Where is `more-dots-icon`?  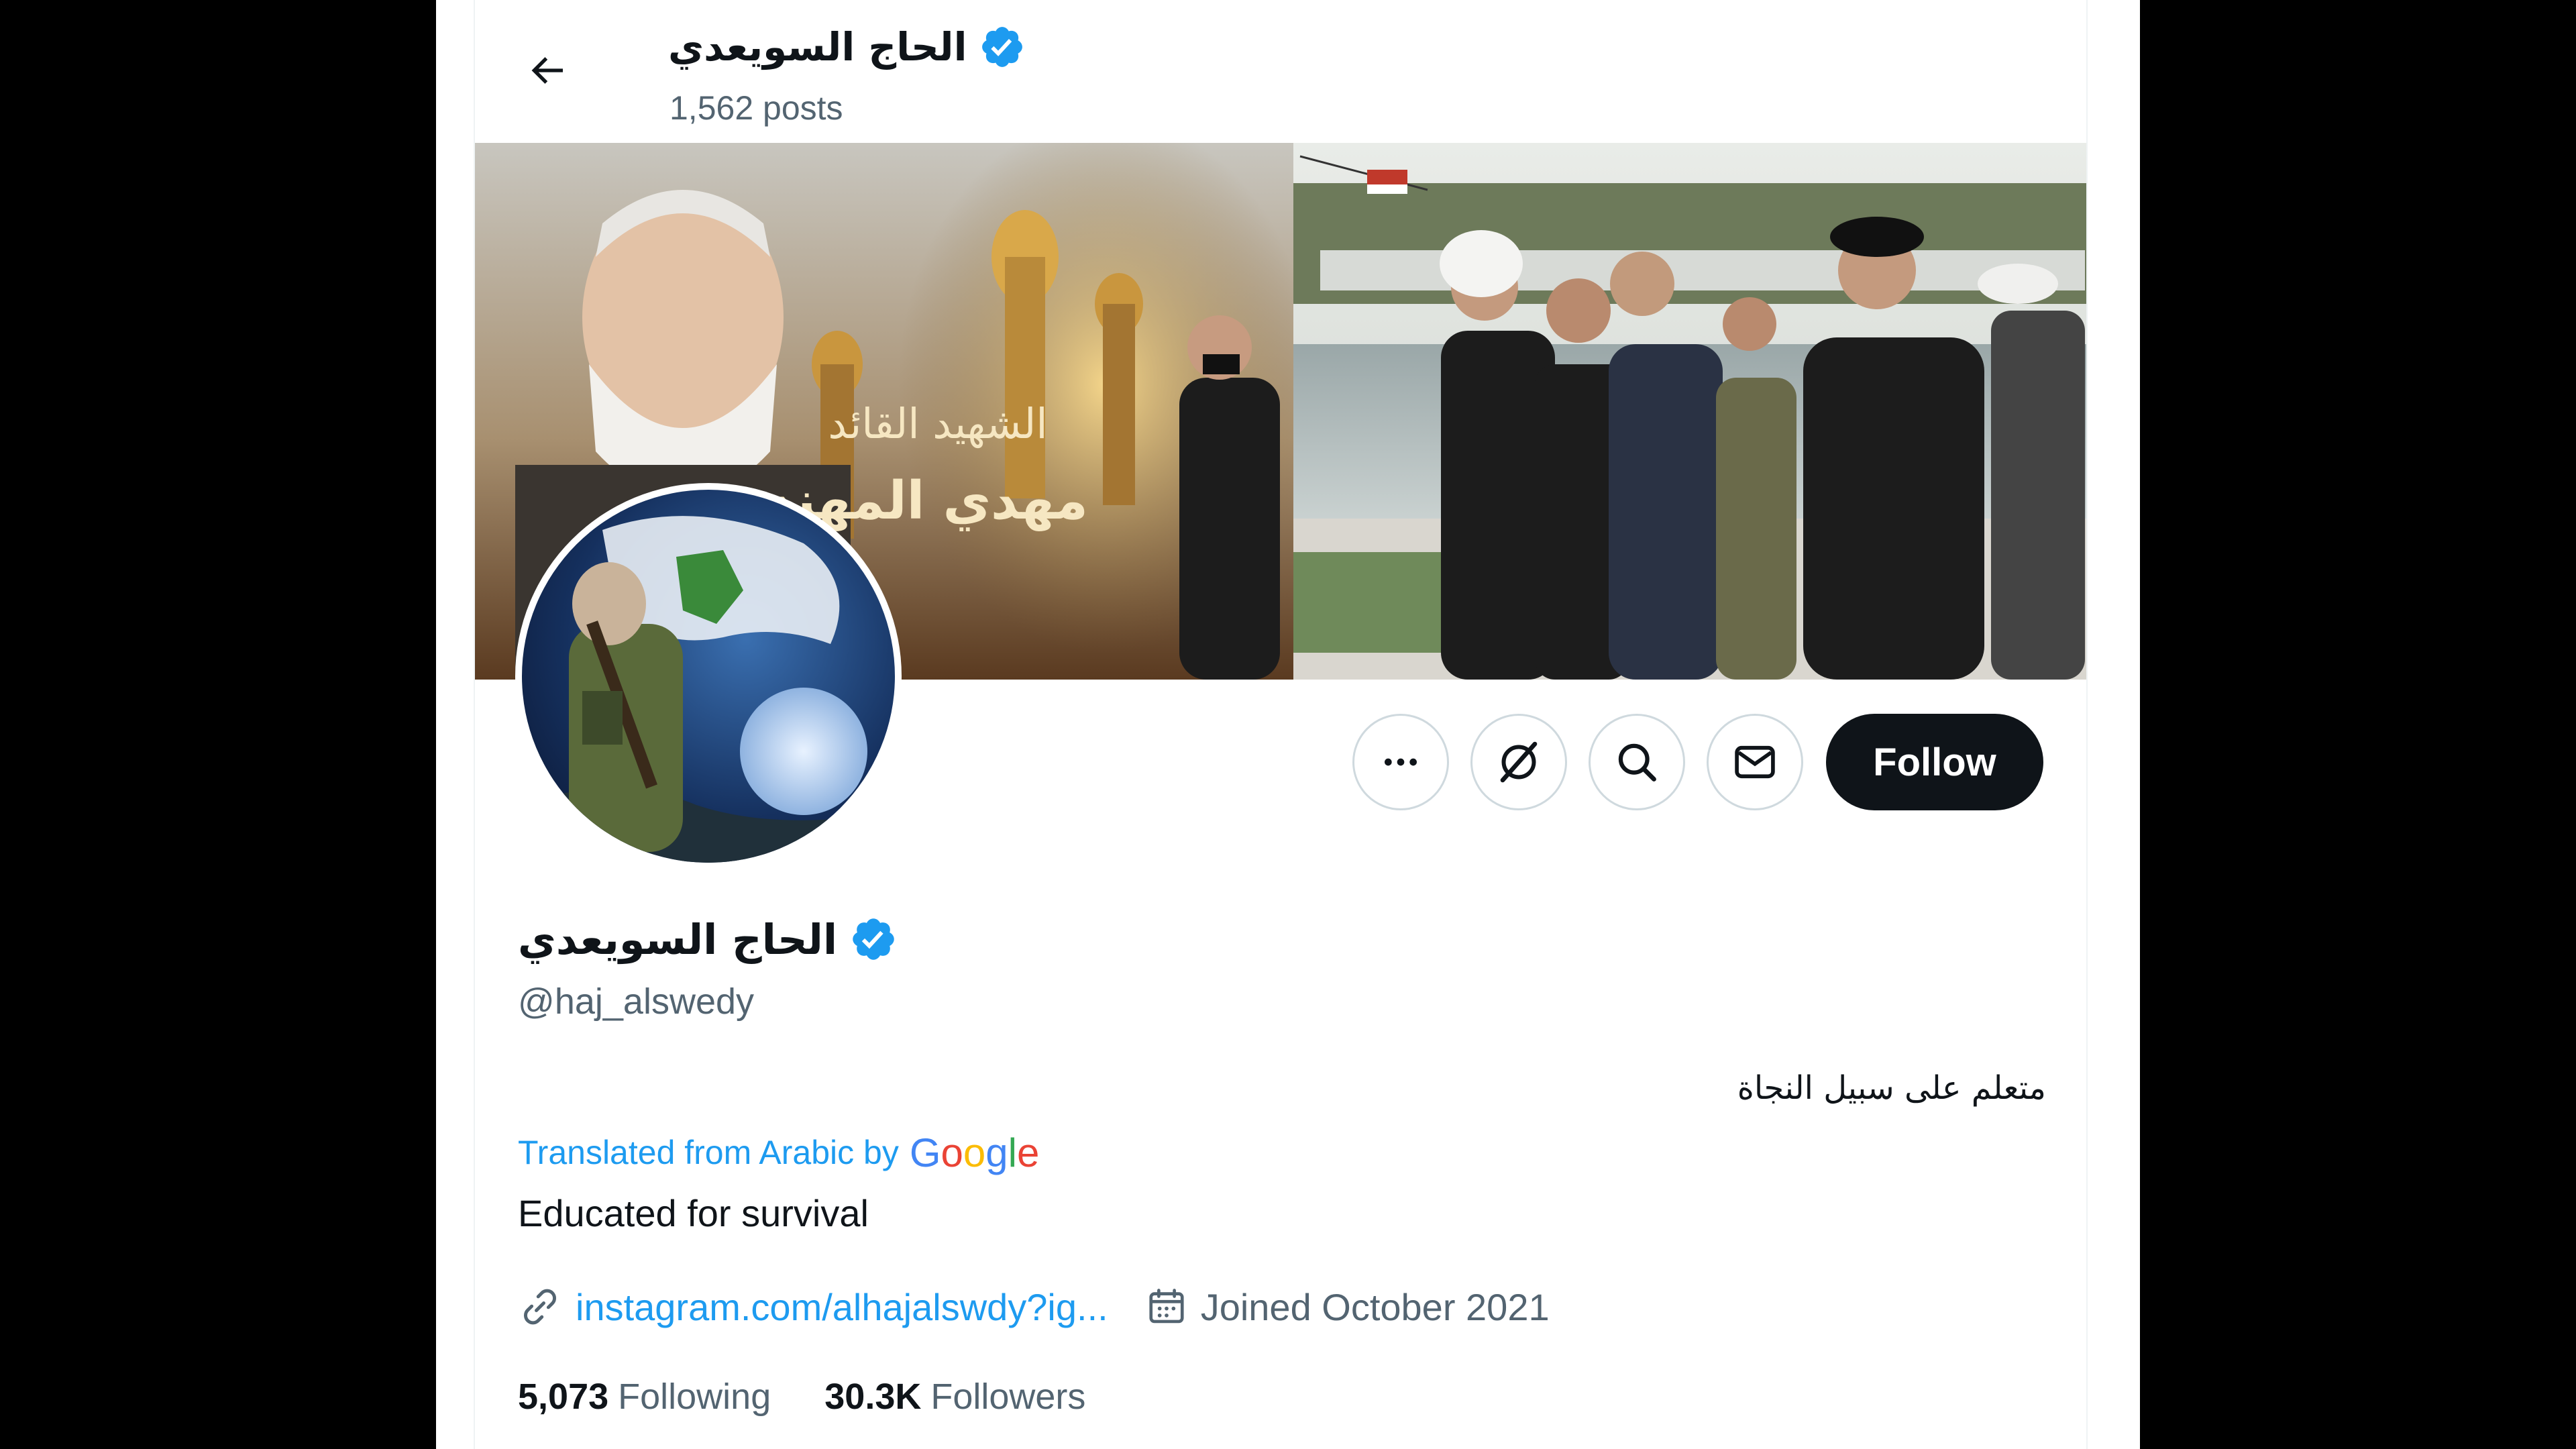 more-dots-icon is located at coordinates (1401, 762).